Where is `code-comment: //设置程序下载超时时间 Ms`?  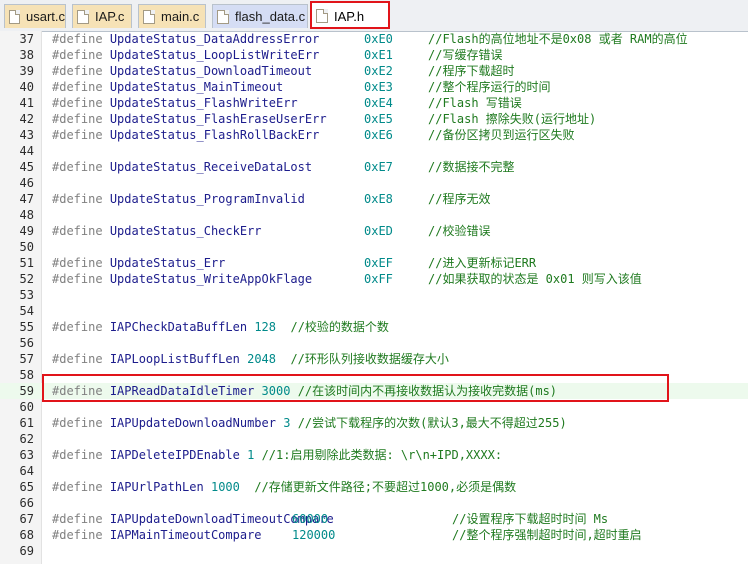
code-comment: //设置程序下载超时时间 Ms is located at coordinates (530, 519).